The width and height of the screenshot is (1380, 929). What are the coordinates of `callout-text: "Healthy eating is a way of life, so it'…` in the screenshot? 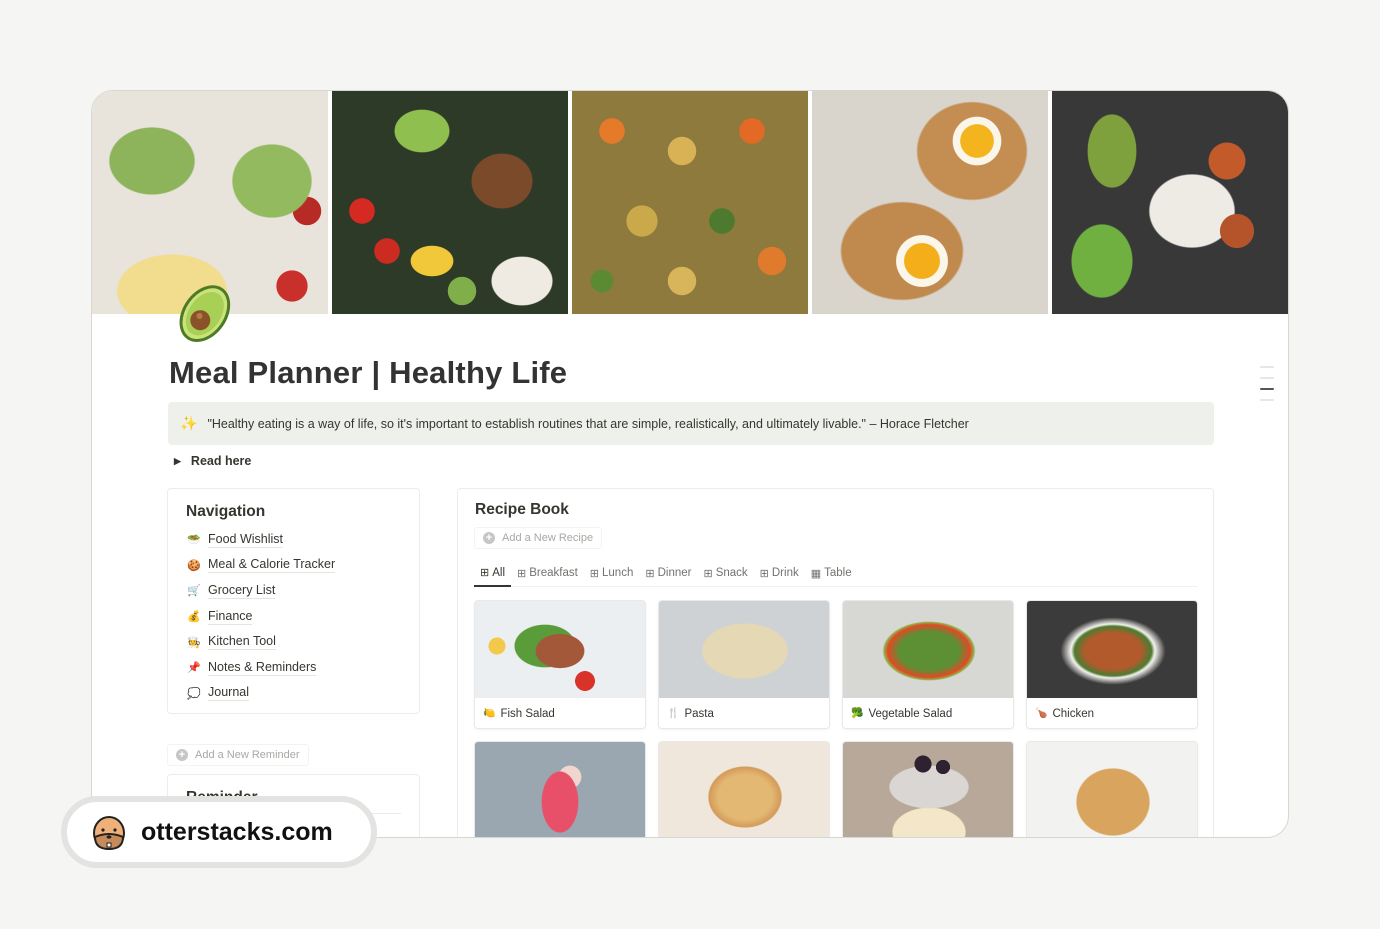 It's located at (588, 423).